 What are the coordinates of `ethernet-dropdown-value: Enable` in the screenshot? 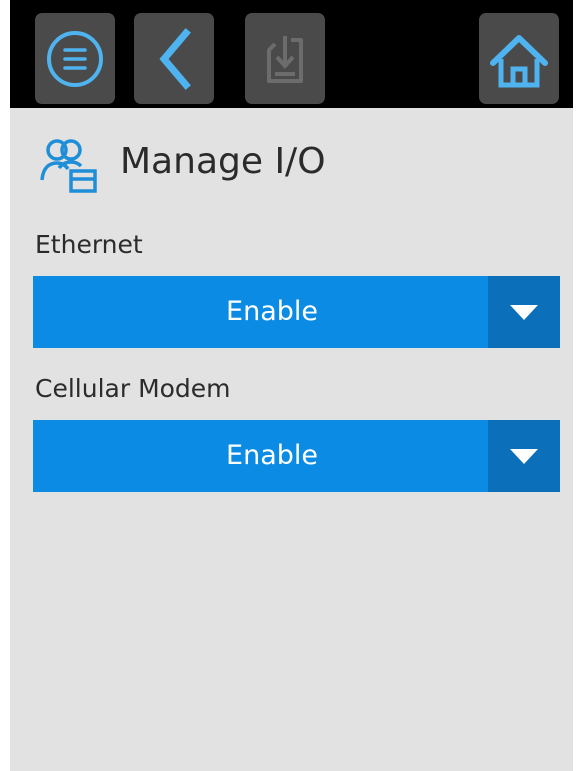 It's located at (272, 311).